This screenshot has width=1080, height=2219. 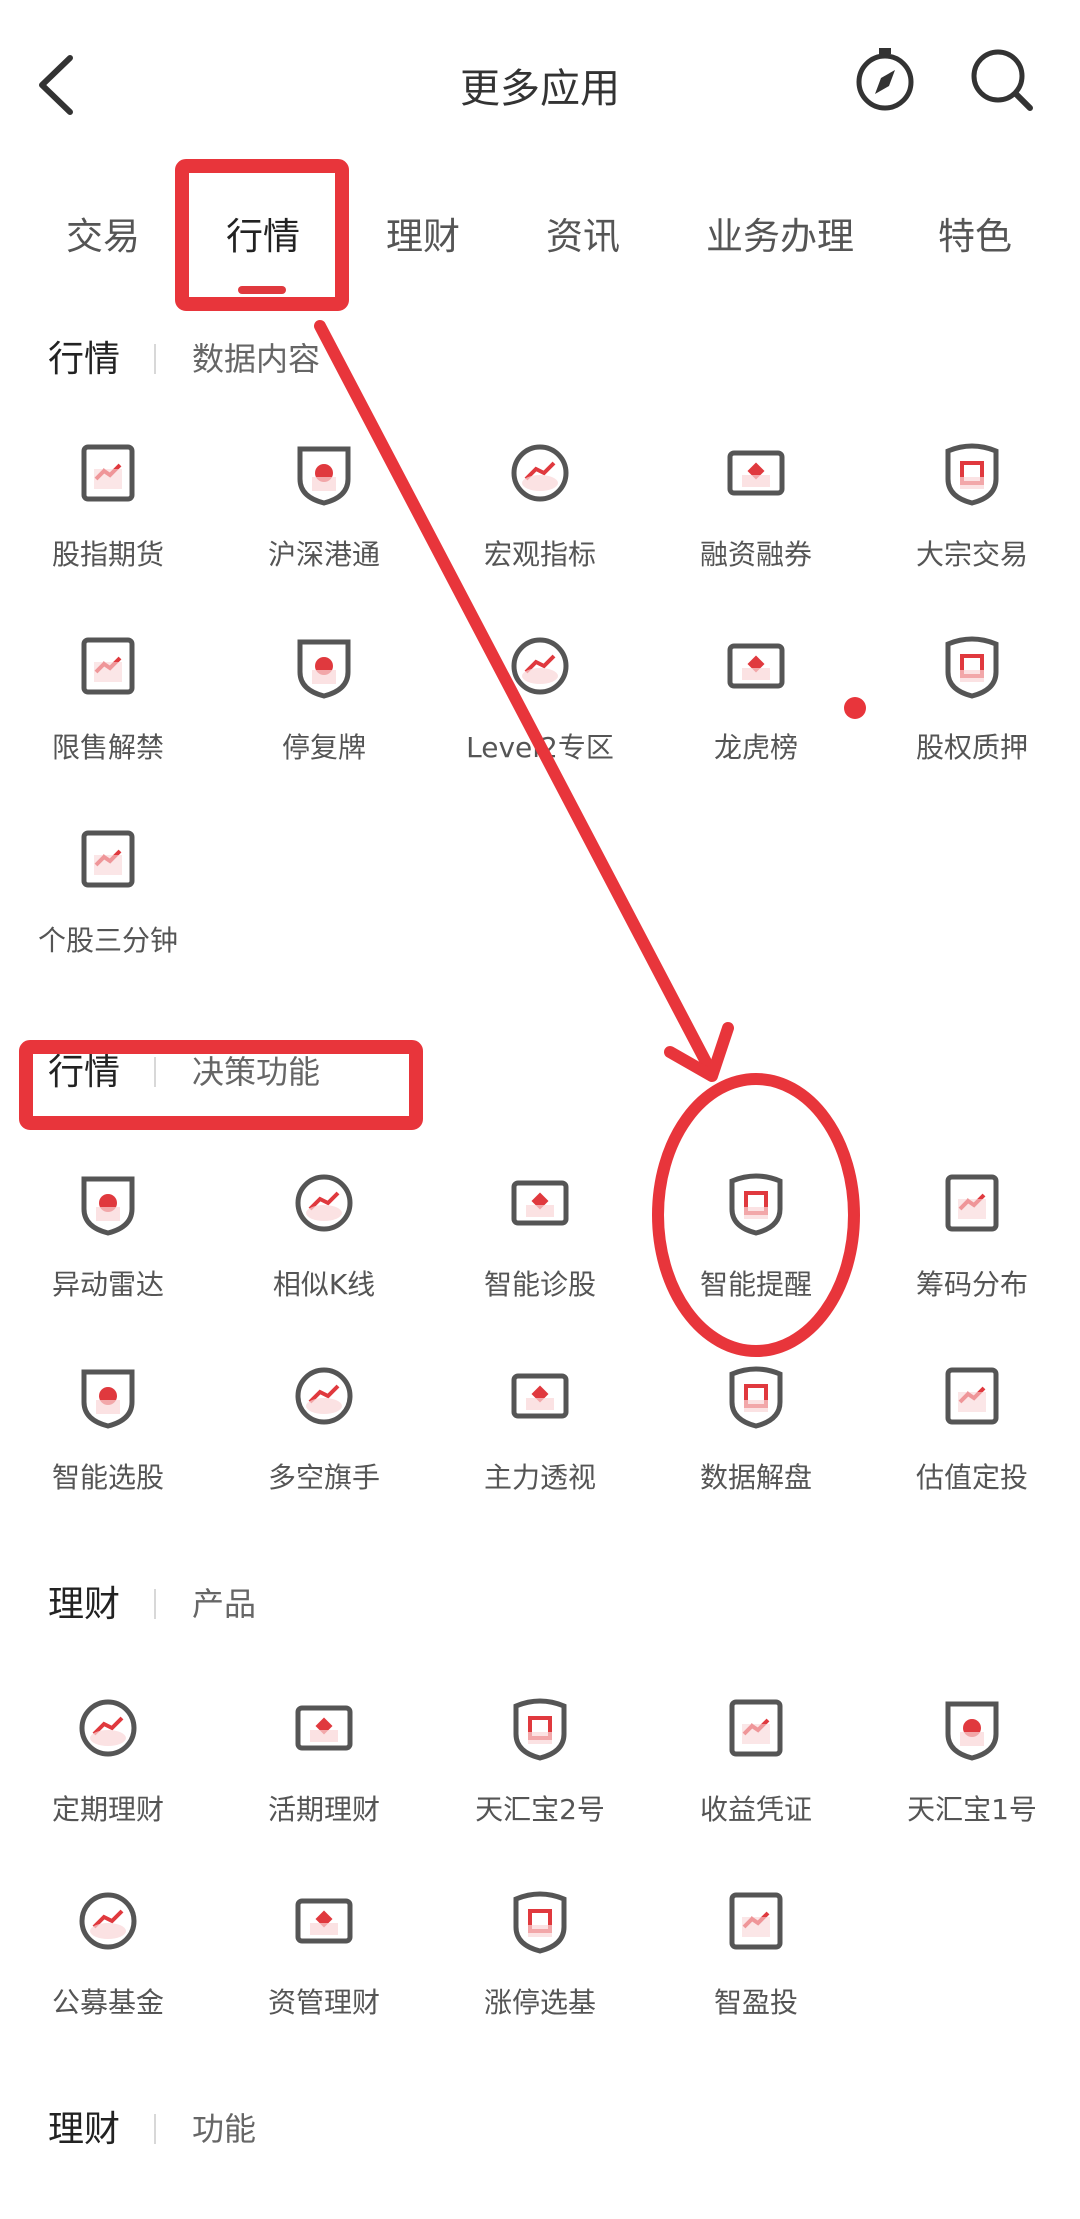 What do you see at coordinates (756, 1448) in the screenshot?
I see `app-item: 数据解盘` at bounding box center [756, 1448].